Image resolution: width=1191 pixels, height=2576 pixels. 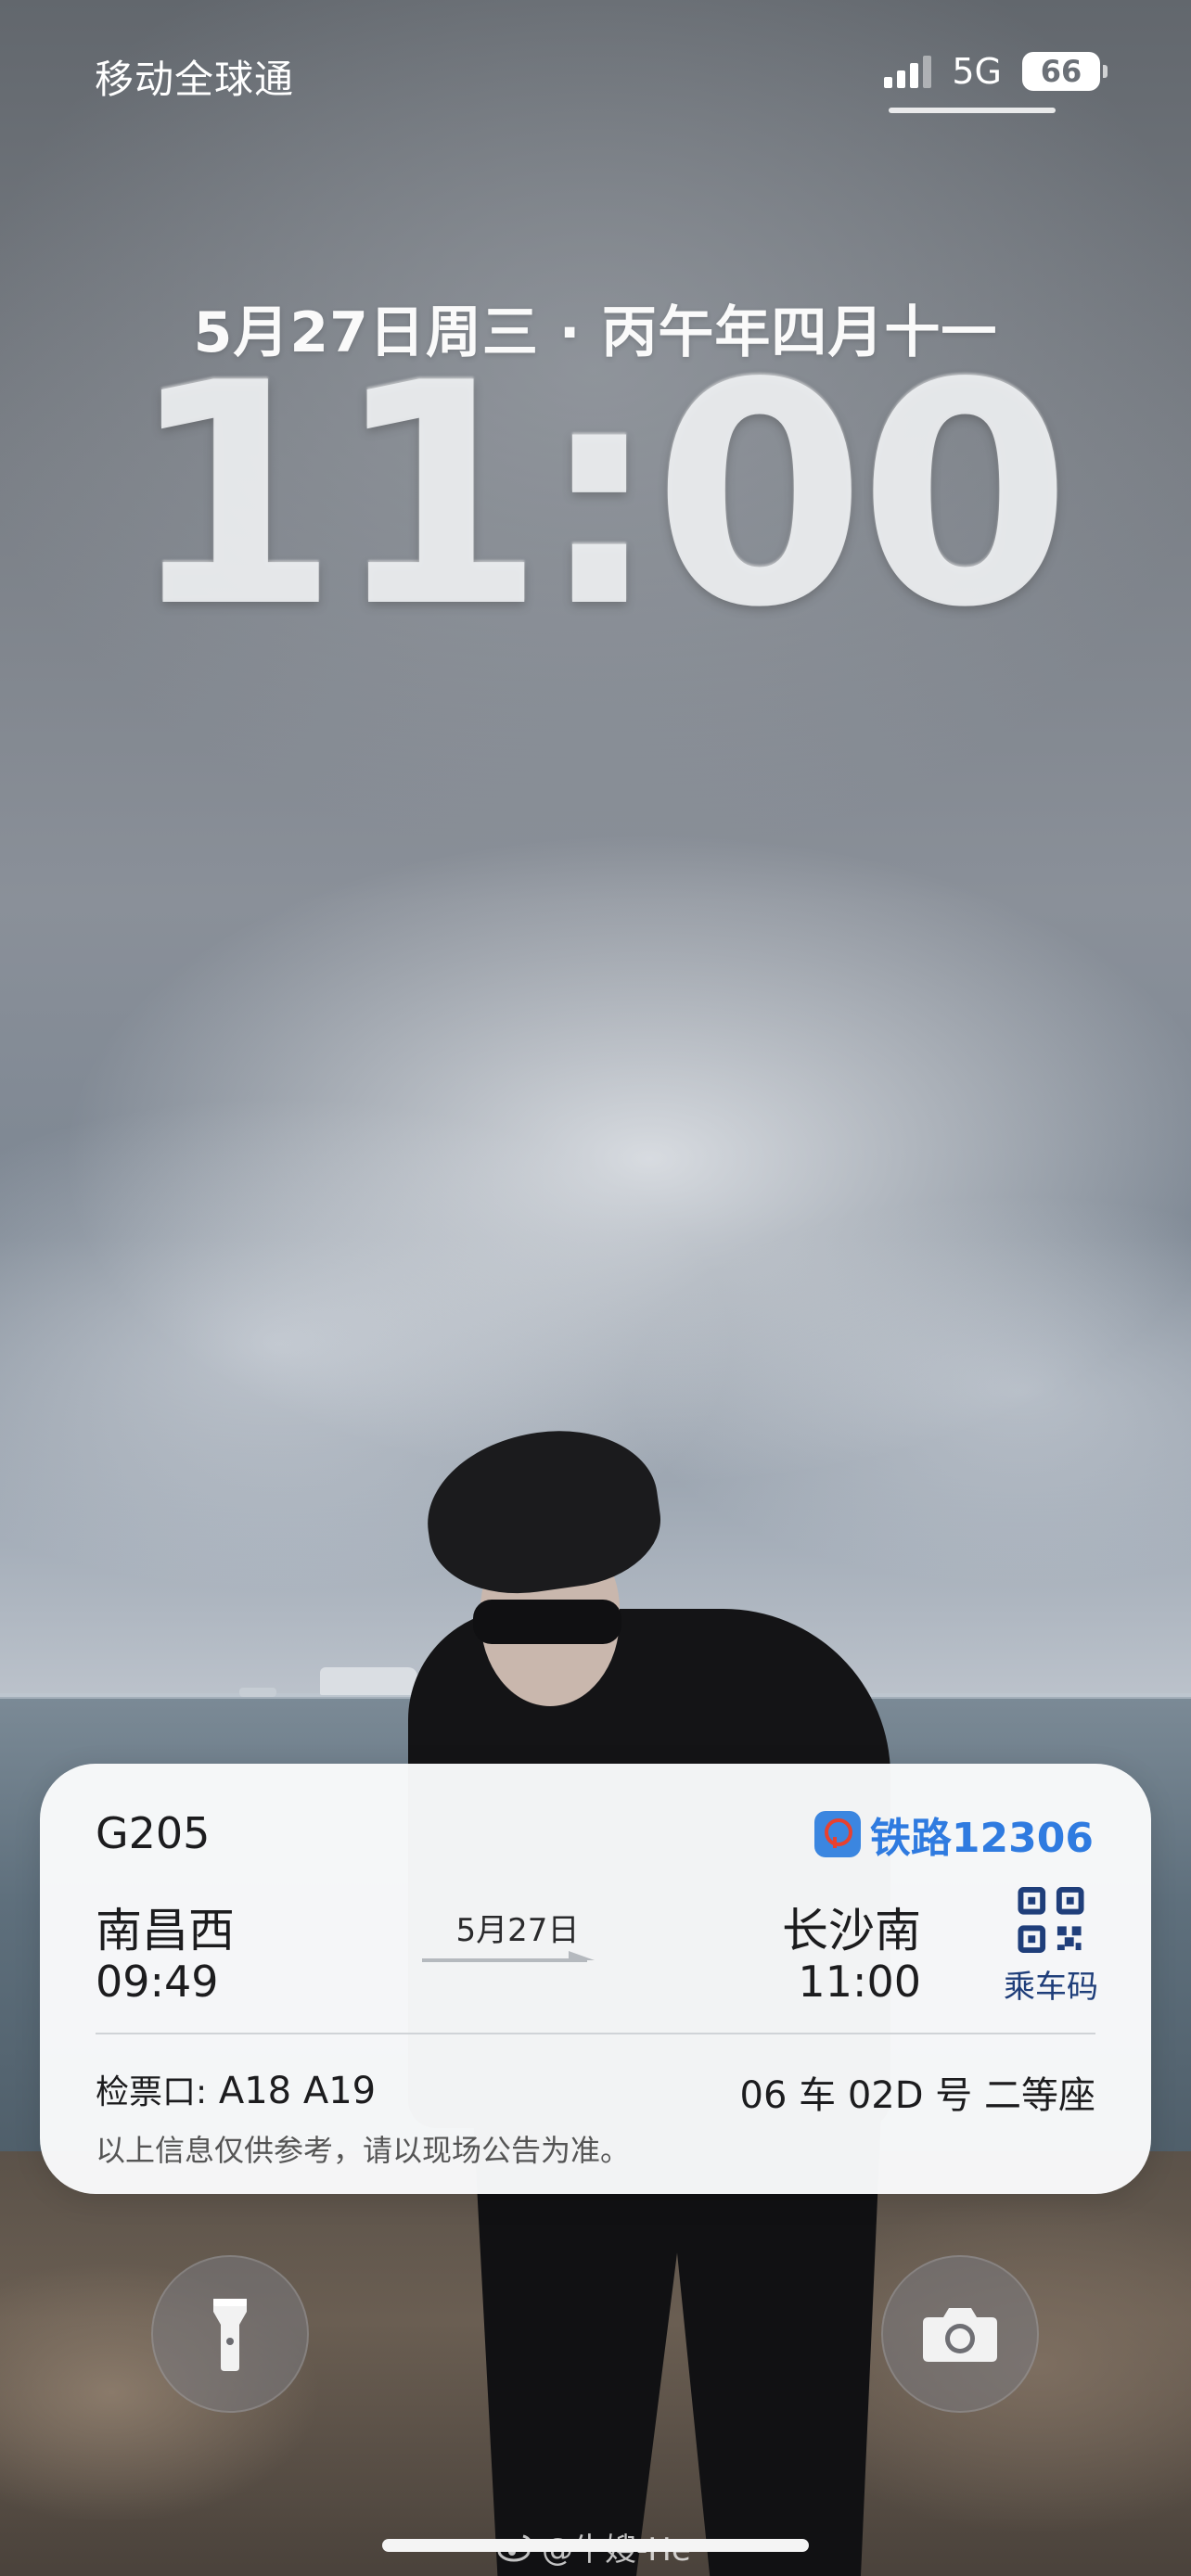 I want to click on flashlight-button, so click(x=230, y=2334).